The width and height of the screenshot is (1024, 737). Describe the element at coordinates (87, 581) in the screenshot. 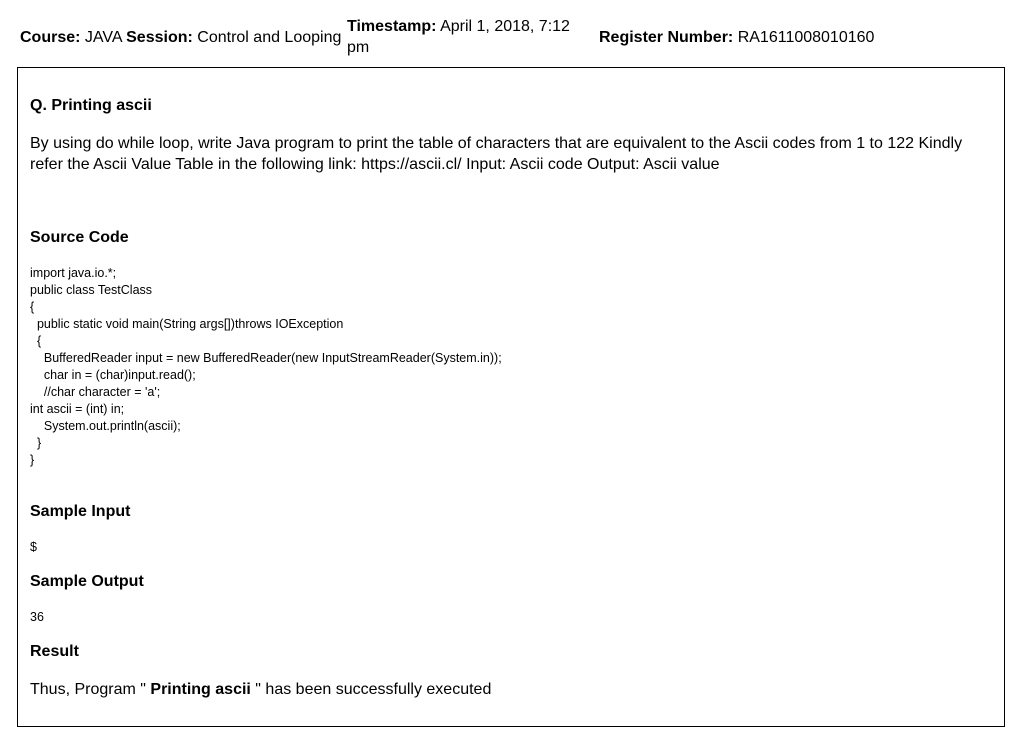

I see `sample-output-title: Sample Output` at that location.